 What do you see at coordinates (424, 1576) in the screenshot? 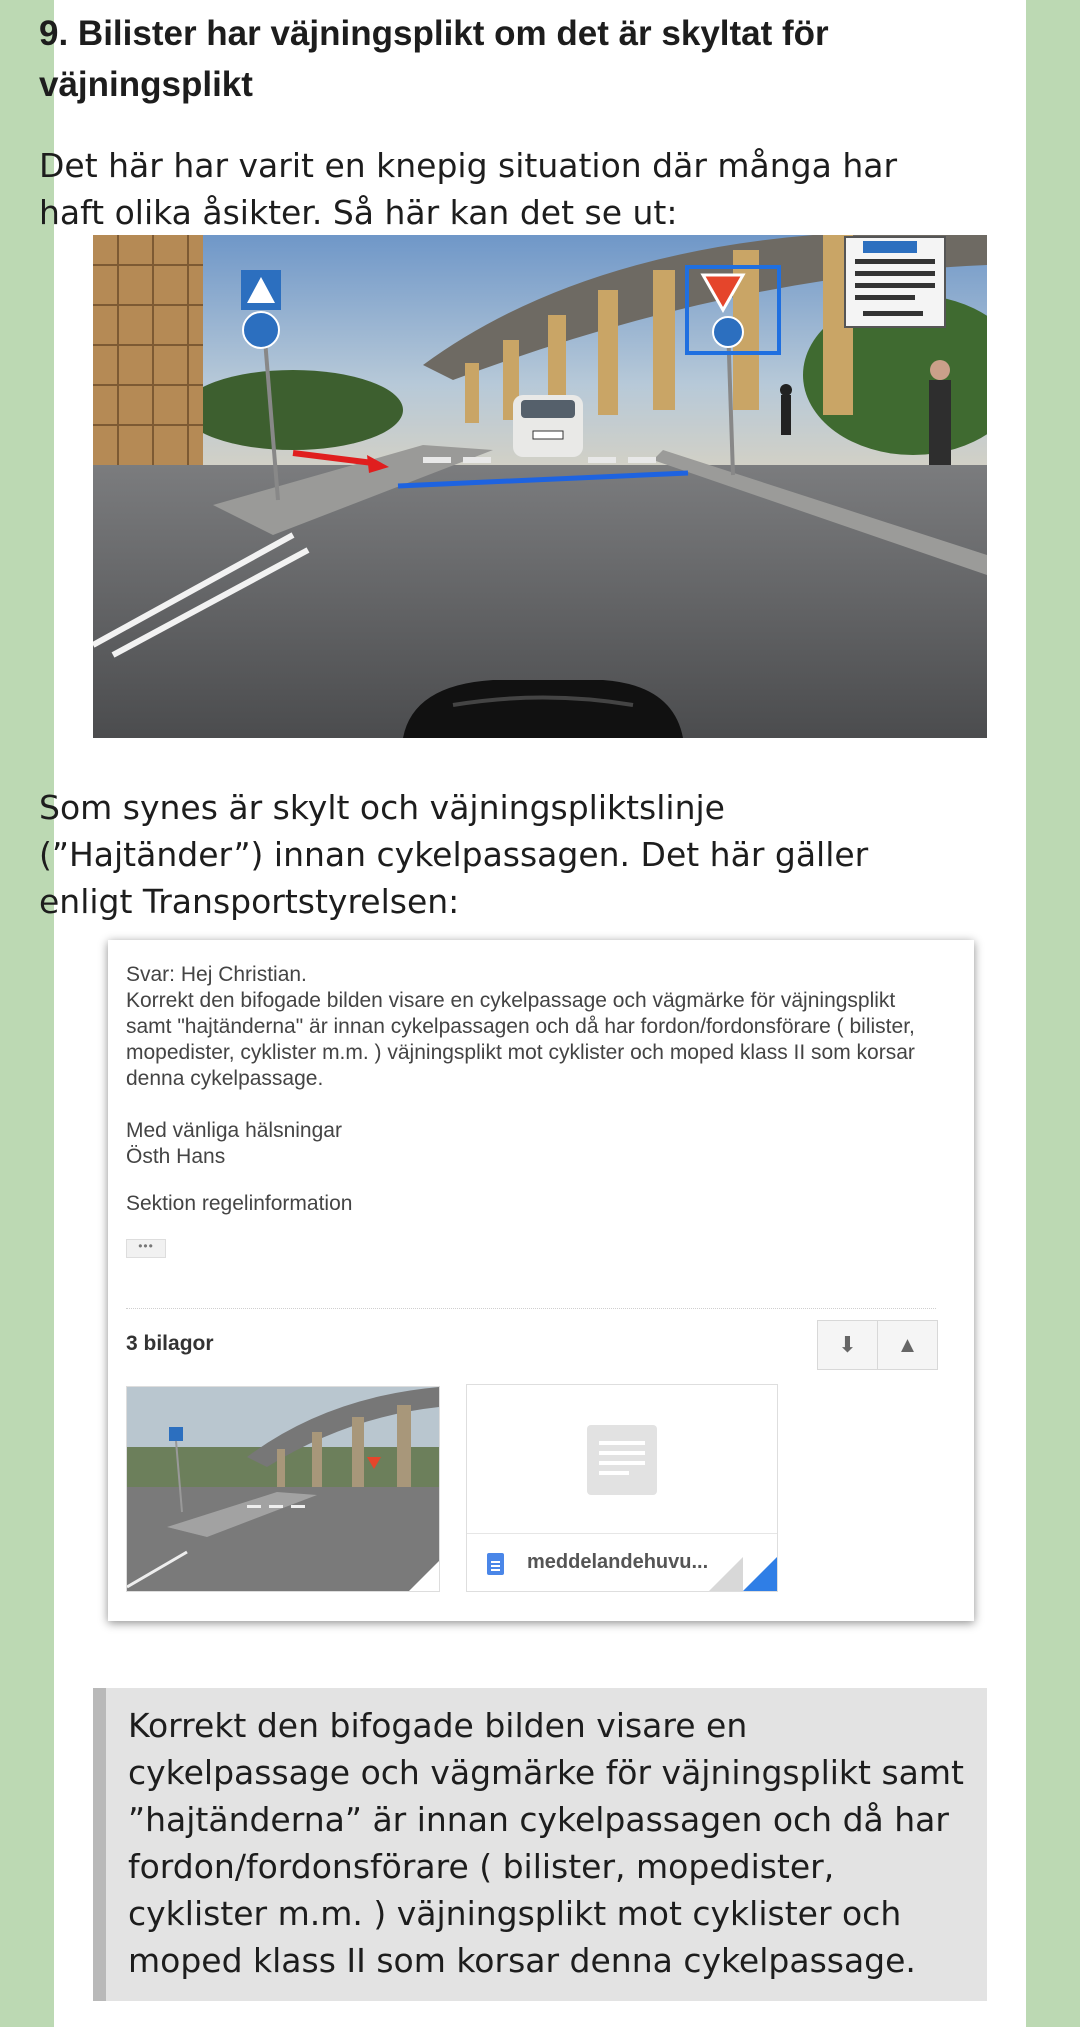
I see `thumbnail-fold` at bounding box center [424, 1576].